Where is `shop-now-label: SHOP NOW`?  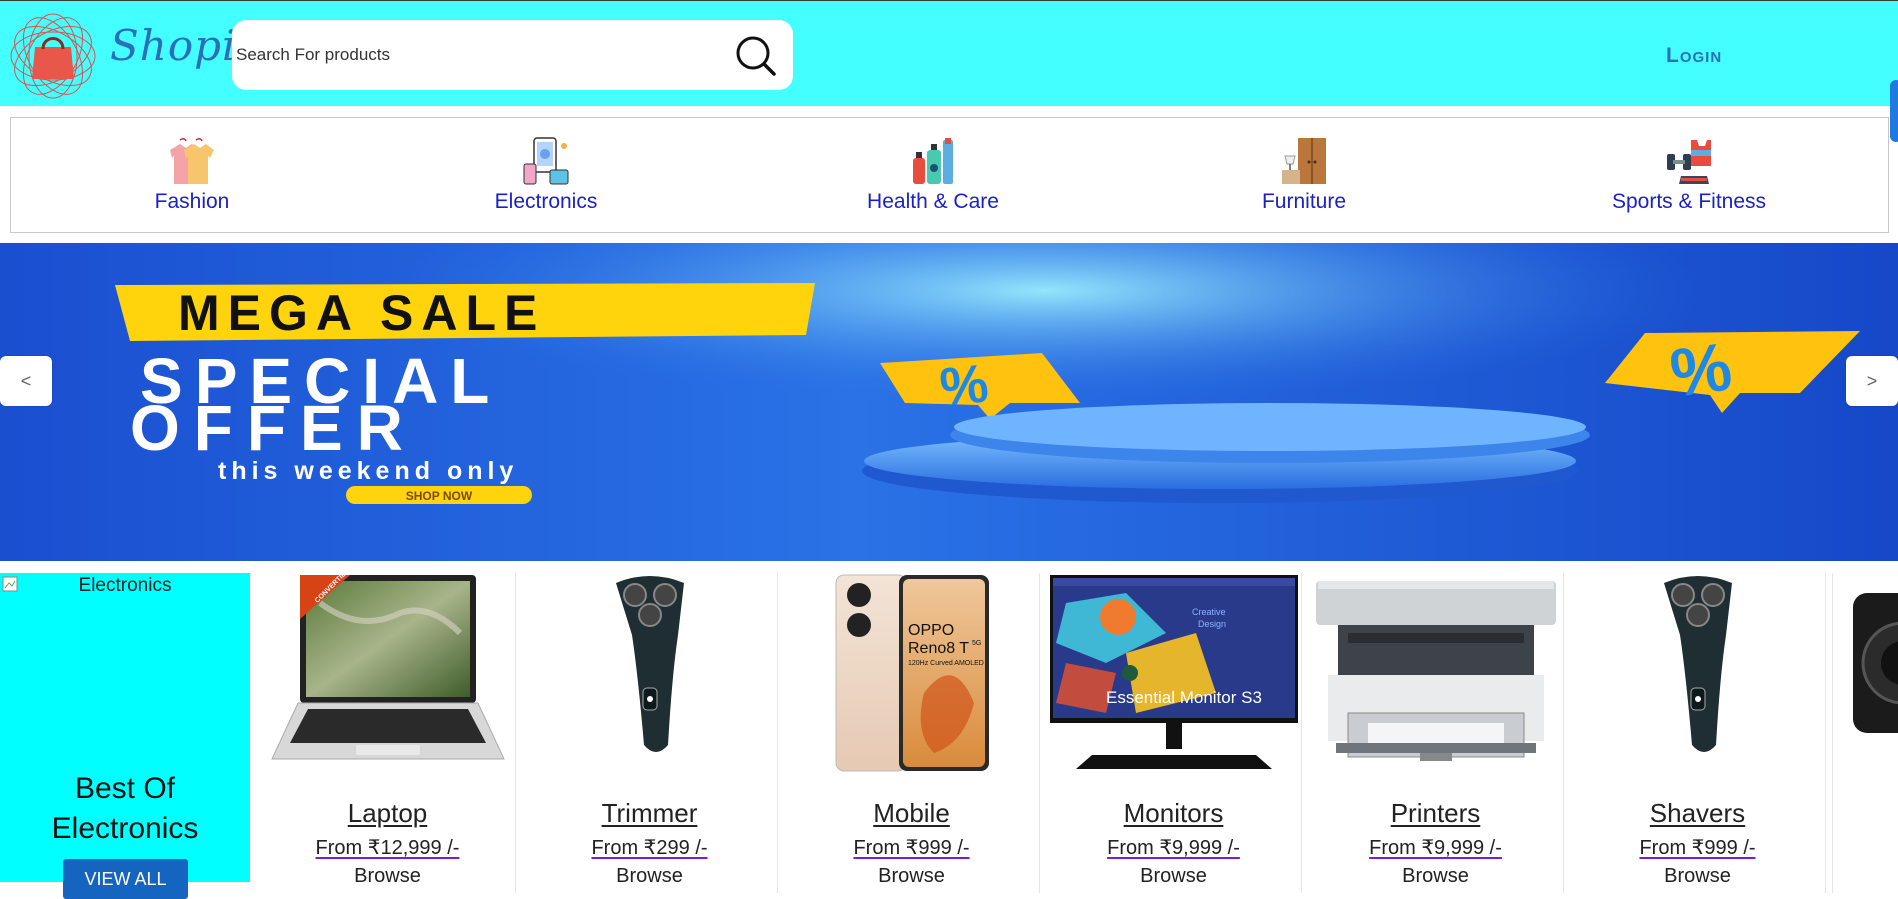
shop-now-label: SHOP NOW is located at coordinates (439, 496).